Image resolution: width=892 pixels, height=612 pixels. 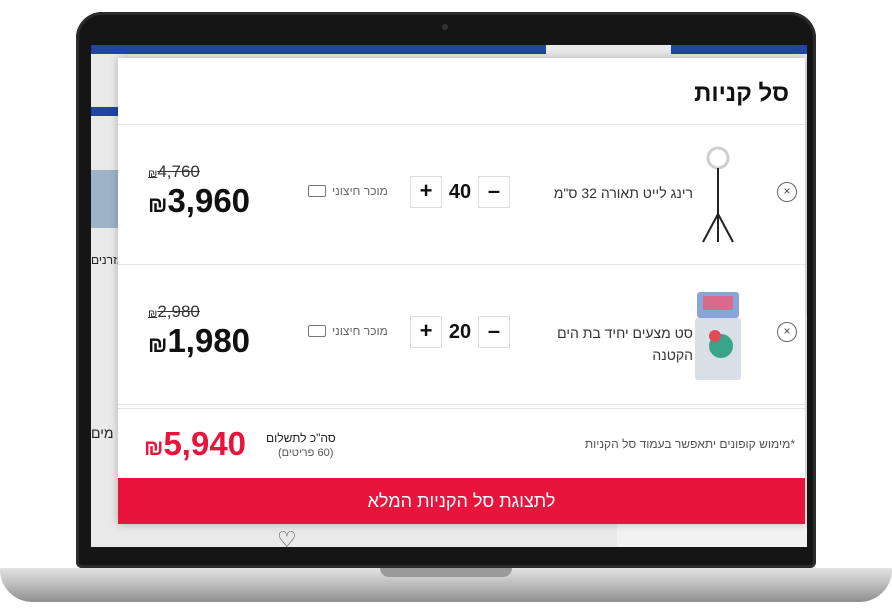 I want to click on quantity-stepper: + 20 –, so click(x=460, y=332).